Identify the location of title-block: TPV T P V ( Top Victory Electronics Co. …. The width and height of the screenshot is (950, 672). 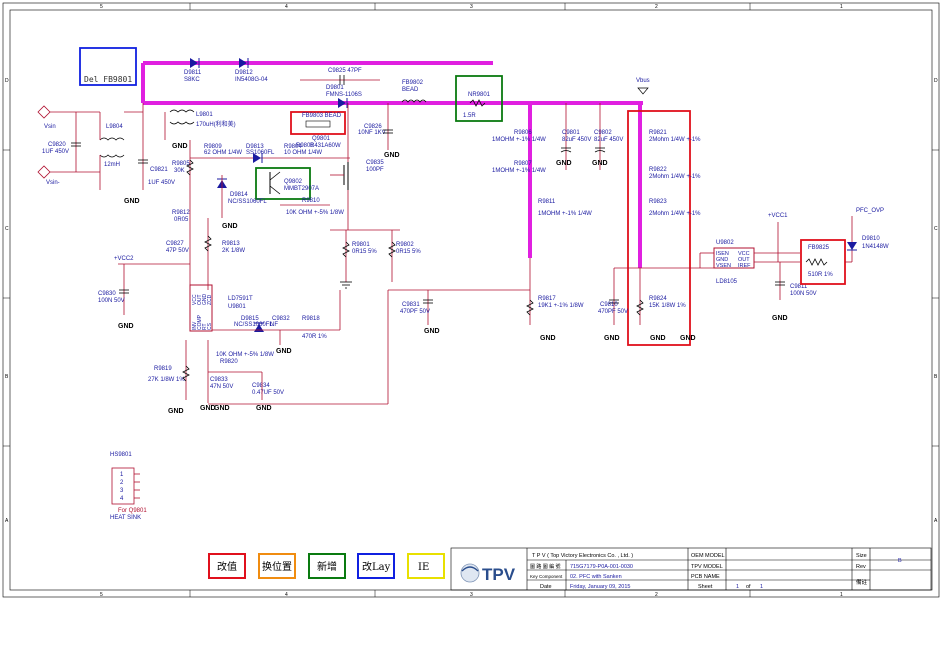
(691, 569).